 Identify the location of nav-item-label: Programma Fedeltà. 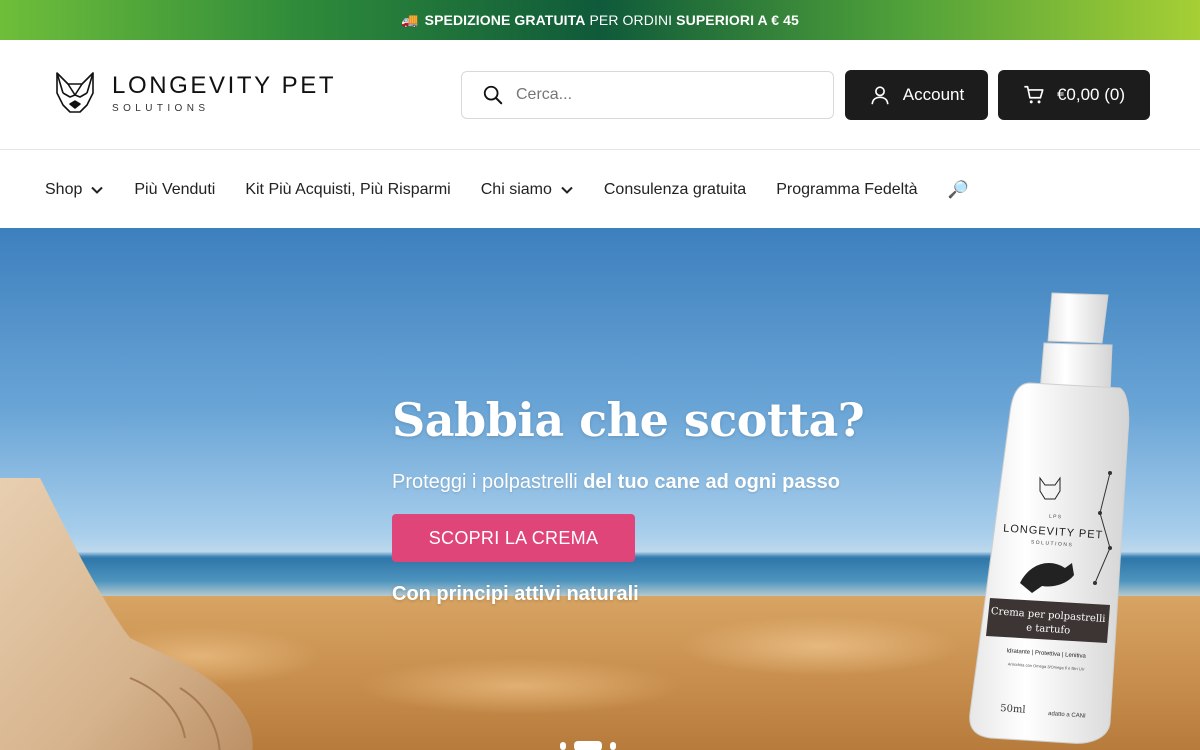
(847, 189).